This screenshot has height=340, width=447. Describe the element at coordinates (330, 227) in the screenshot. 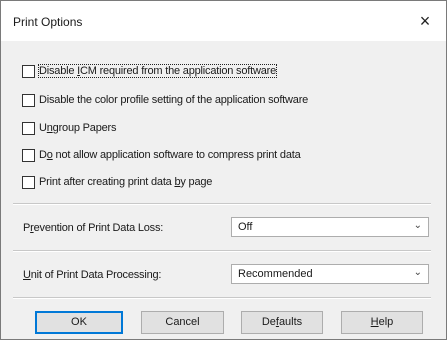

I see `prevention-select: Off ⌄` at that location.